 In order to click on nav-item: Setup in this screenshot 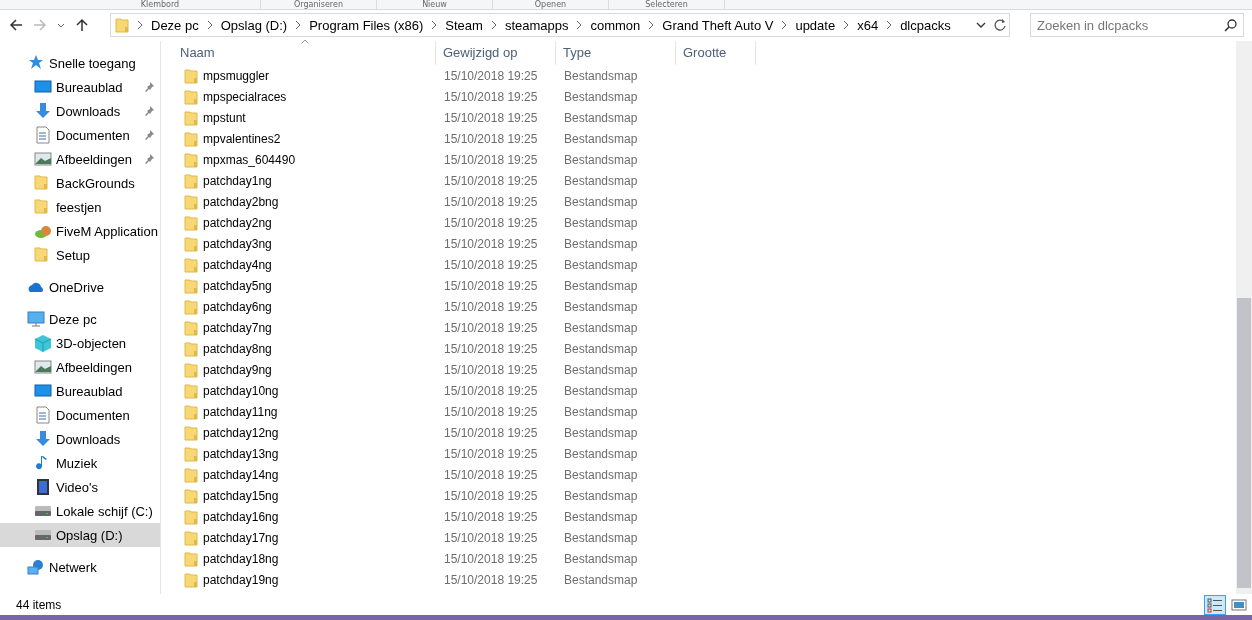, I will do `click(80, 255)`.